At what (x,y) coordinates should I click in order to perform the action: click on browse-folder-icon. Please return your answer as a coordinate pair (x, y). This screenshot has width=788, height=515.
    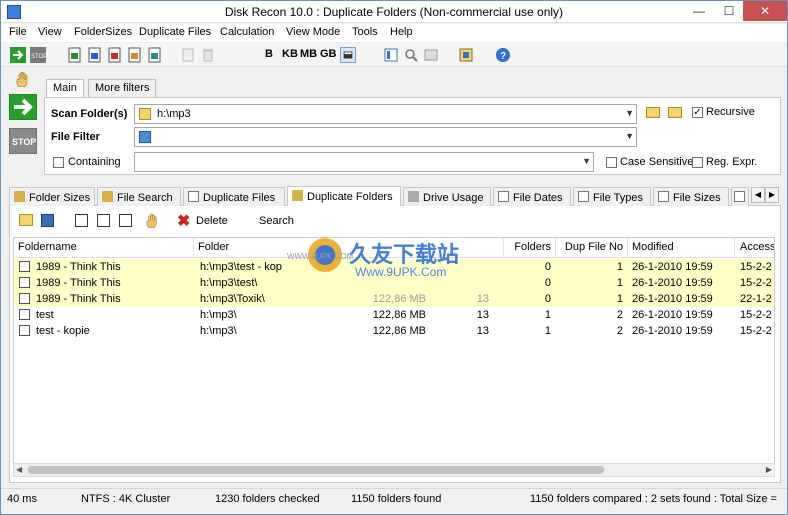
    Looking at the image, I should click on (653, 112).